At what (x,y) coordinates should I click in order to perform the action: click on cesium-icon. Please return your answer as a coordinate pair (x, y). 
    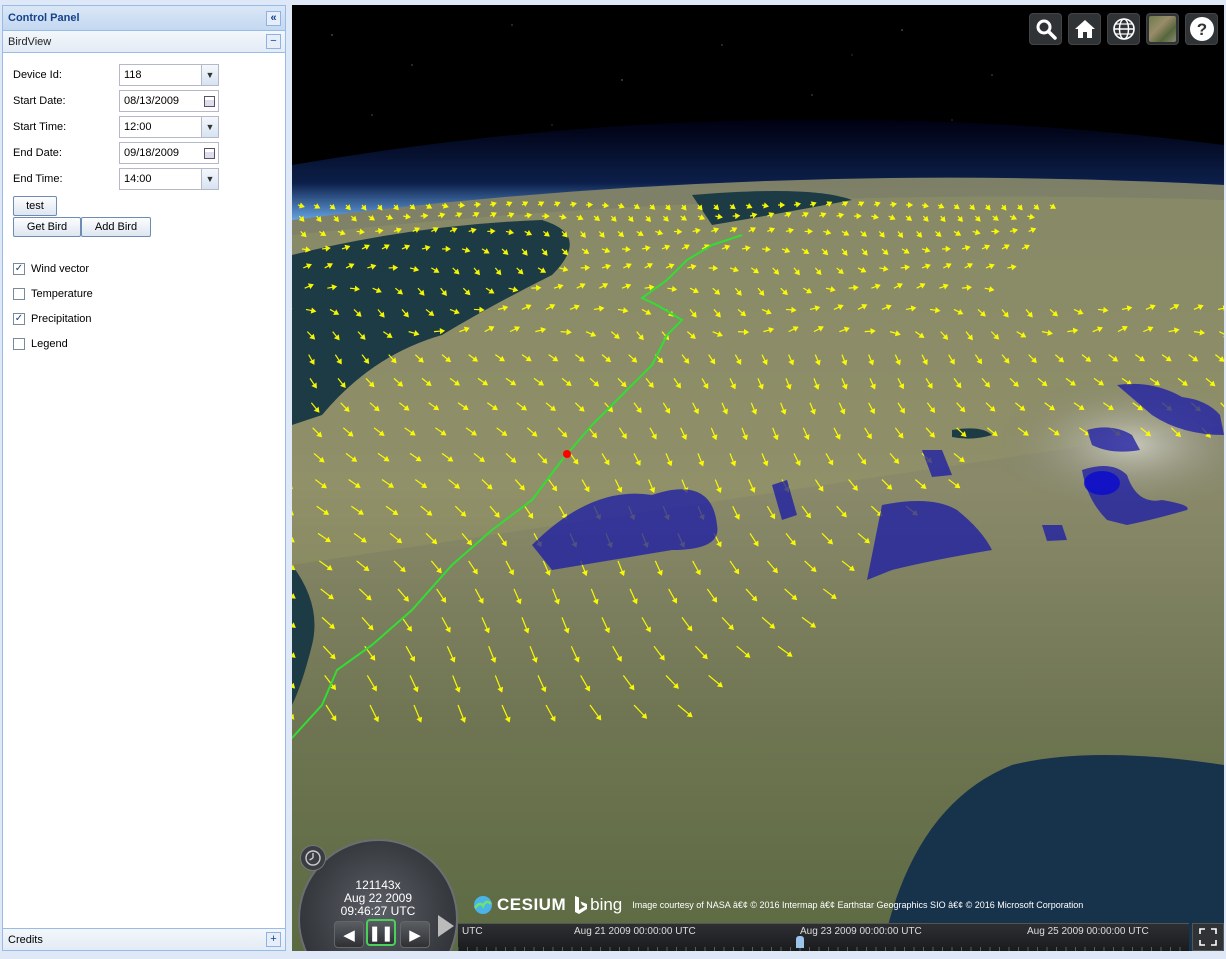
    Looking at the image, I should click on (482, 905).